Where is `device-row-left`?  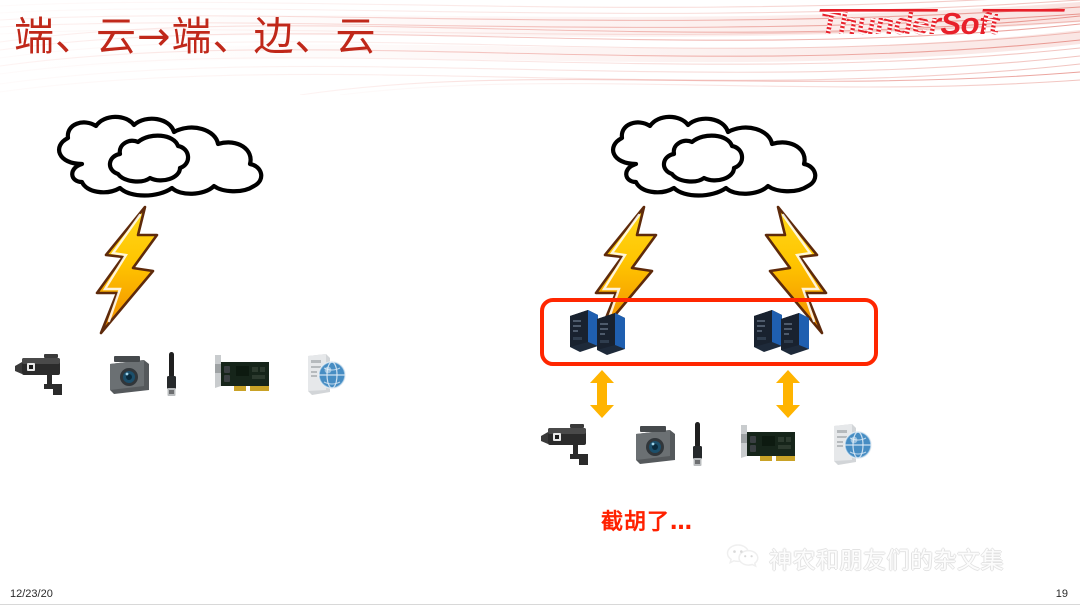 device-row-left is located at coordinates (180, 377).